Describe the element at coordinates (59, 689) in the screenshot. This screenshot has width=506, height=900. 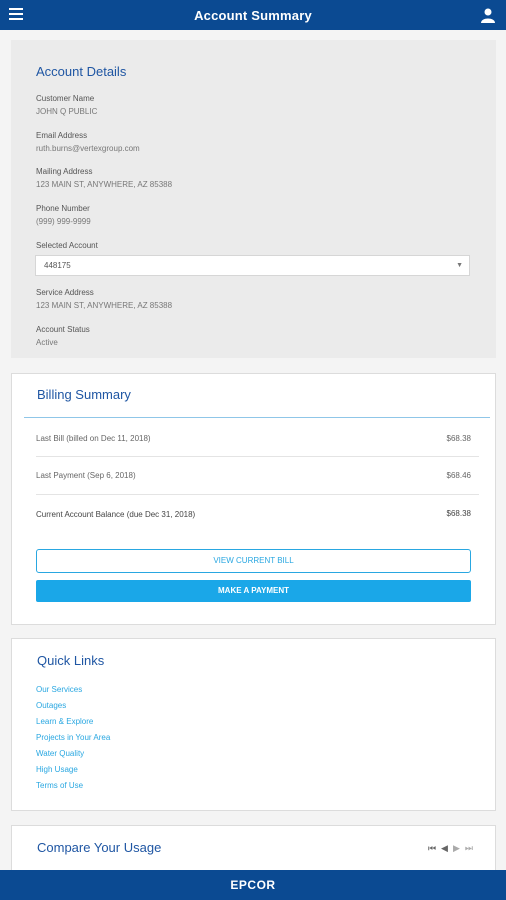
I see `quick-link-our-services: Our Services` at that location.